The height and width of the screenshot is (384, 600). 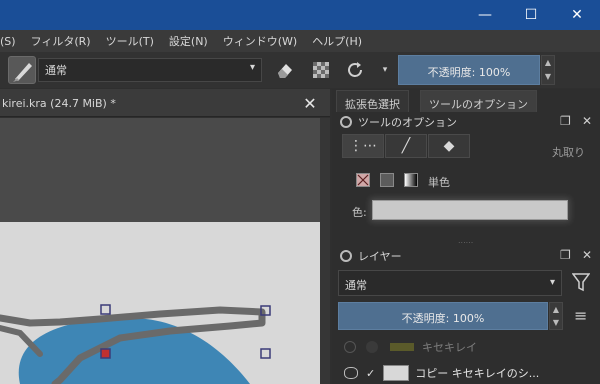 I want to click on menu-window: ウィンドウ(W), so click(x=262, y=41).